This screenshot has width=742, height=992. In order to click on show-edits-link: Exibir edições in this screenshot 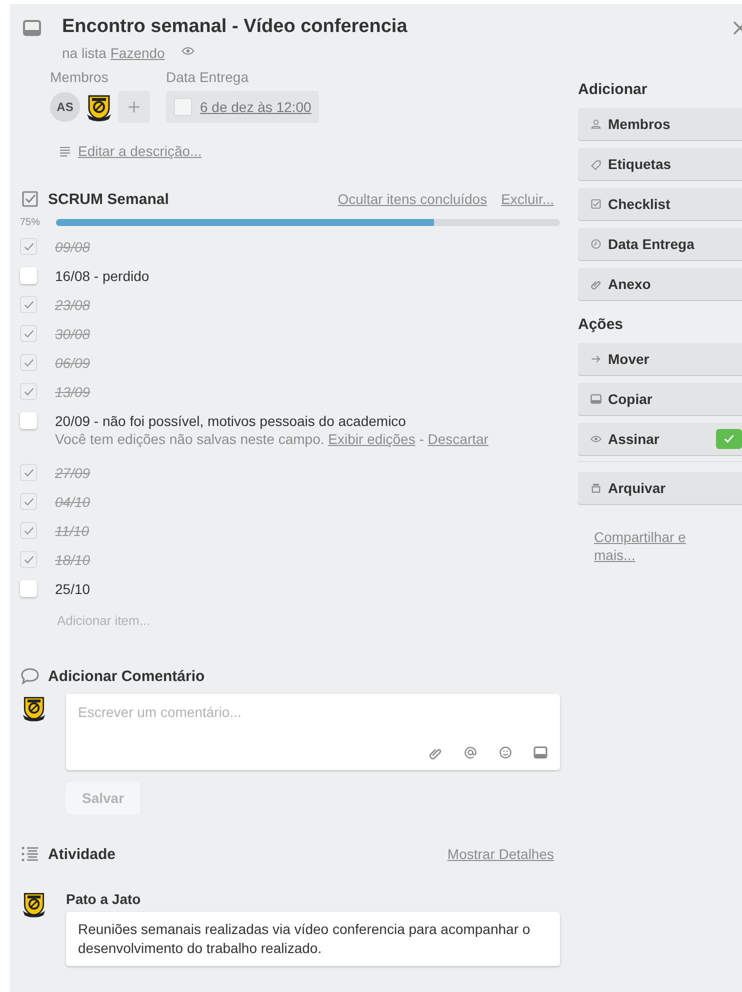, I will do `click(372, 439)`.